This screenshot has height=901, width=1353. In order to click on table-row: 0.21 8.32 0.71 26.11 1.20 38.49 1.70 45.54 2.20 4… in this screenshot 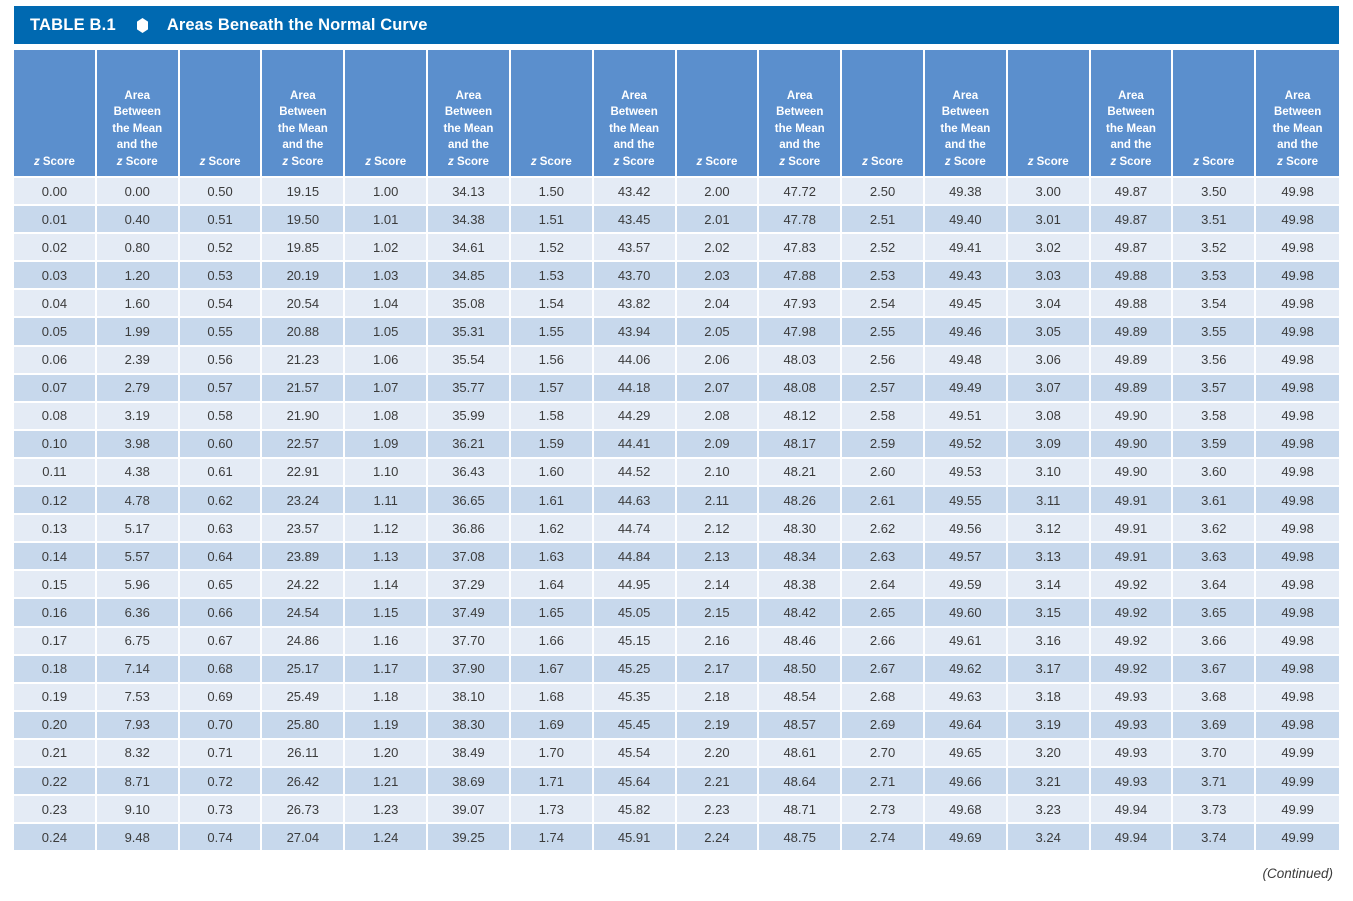, I will do `click(676, 753)`.